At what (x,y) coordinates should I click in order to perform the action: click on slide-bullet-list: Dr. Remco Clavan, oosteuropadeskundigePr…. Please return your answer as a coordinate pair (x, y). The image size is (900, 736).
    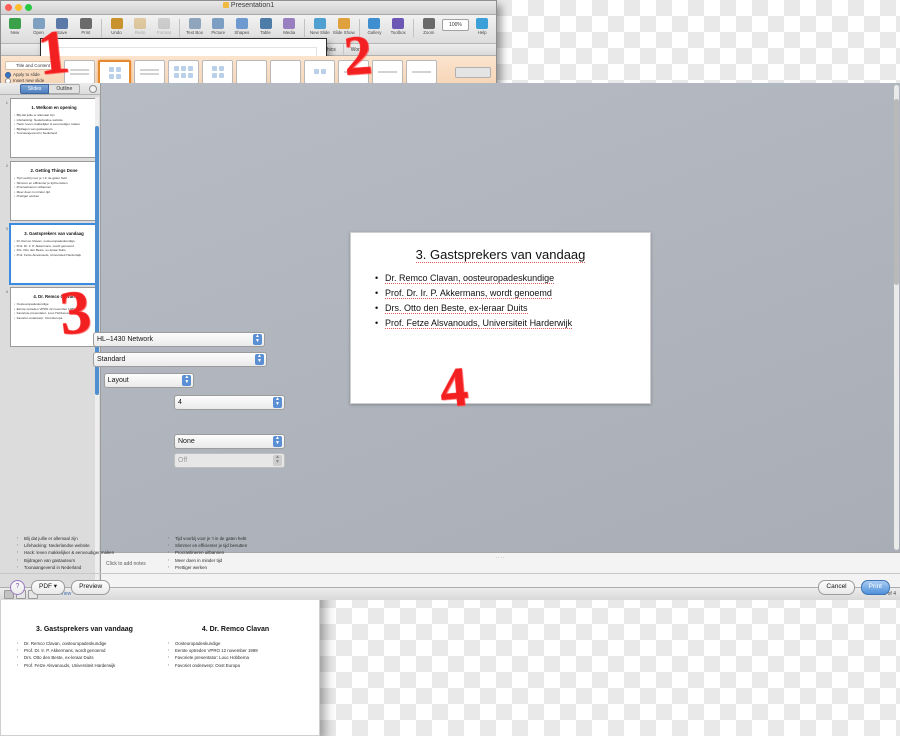
    Looking at the image, I should click on (500, 301).